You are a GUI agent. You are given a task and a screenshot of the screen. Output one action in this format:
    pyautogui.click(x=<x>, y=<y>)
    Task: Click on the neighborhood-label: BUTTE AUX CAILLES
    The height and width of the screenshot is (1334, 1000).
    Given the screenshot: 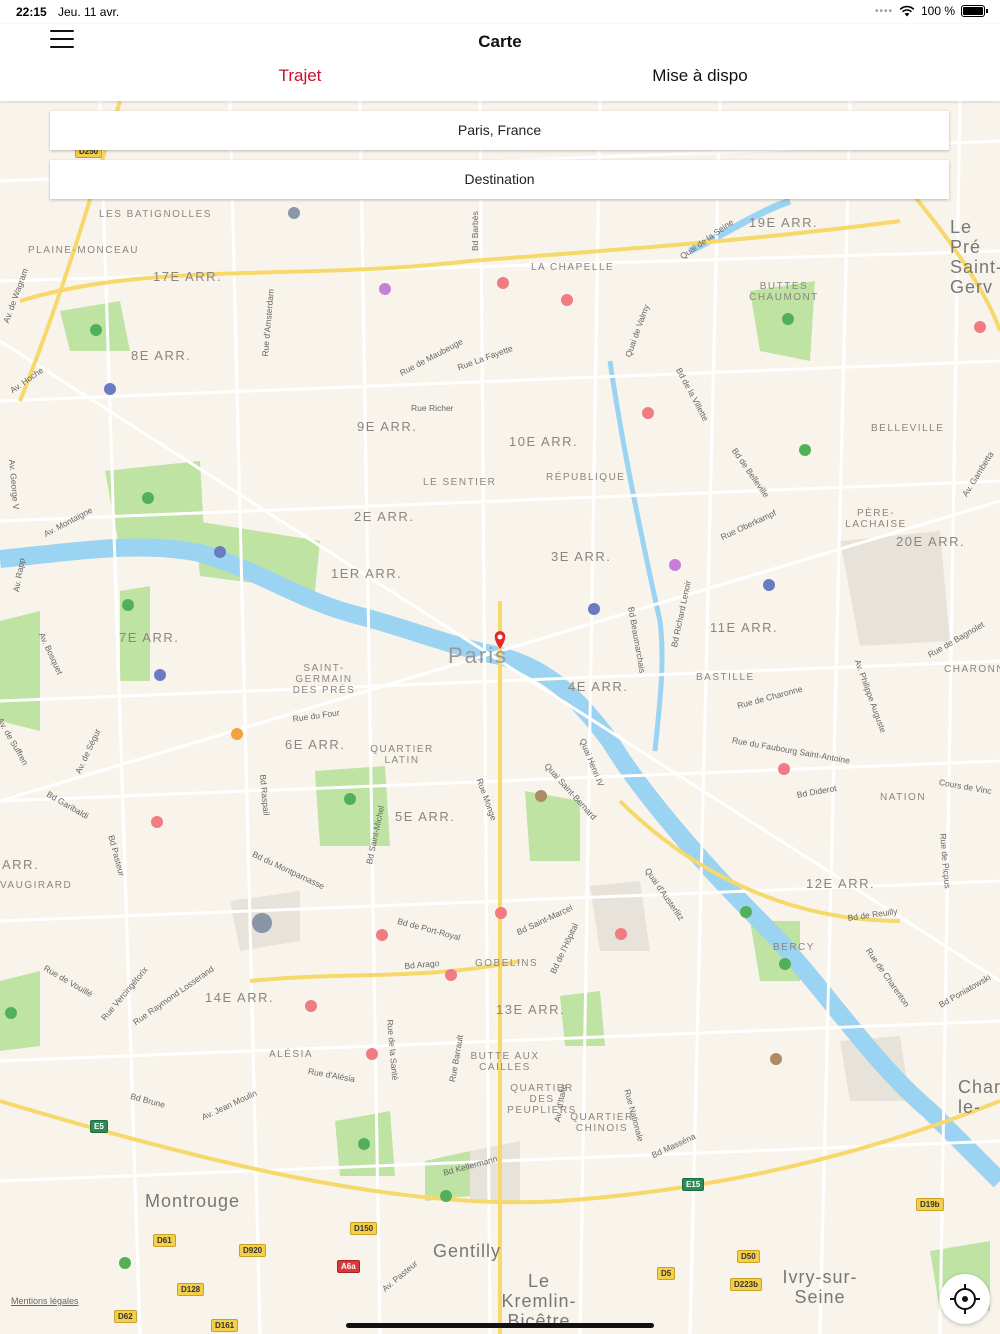 What is the action you would take?
    pyautogui.click(x=505, y=1062)
    